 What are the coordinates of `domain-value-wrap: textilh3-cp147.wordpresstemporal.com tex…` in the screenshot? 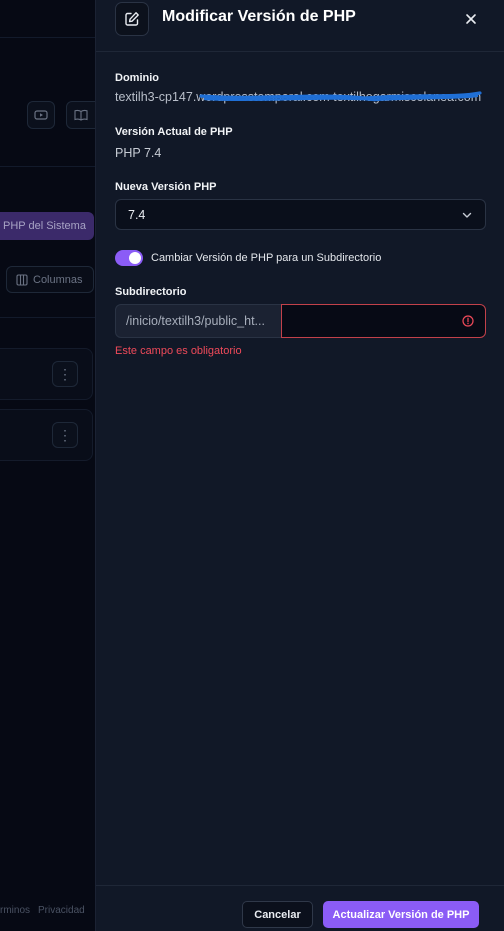 It's located at (300, 99).